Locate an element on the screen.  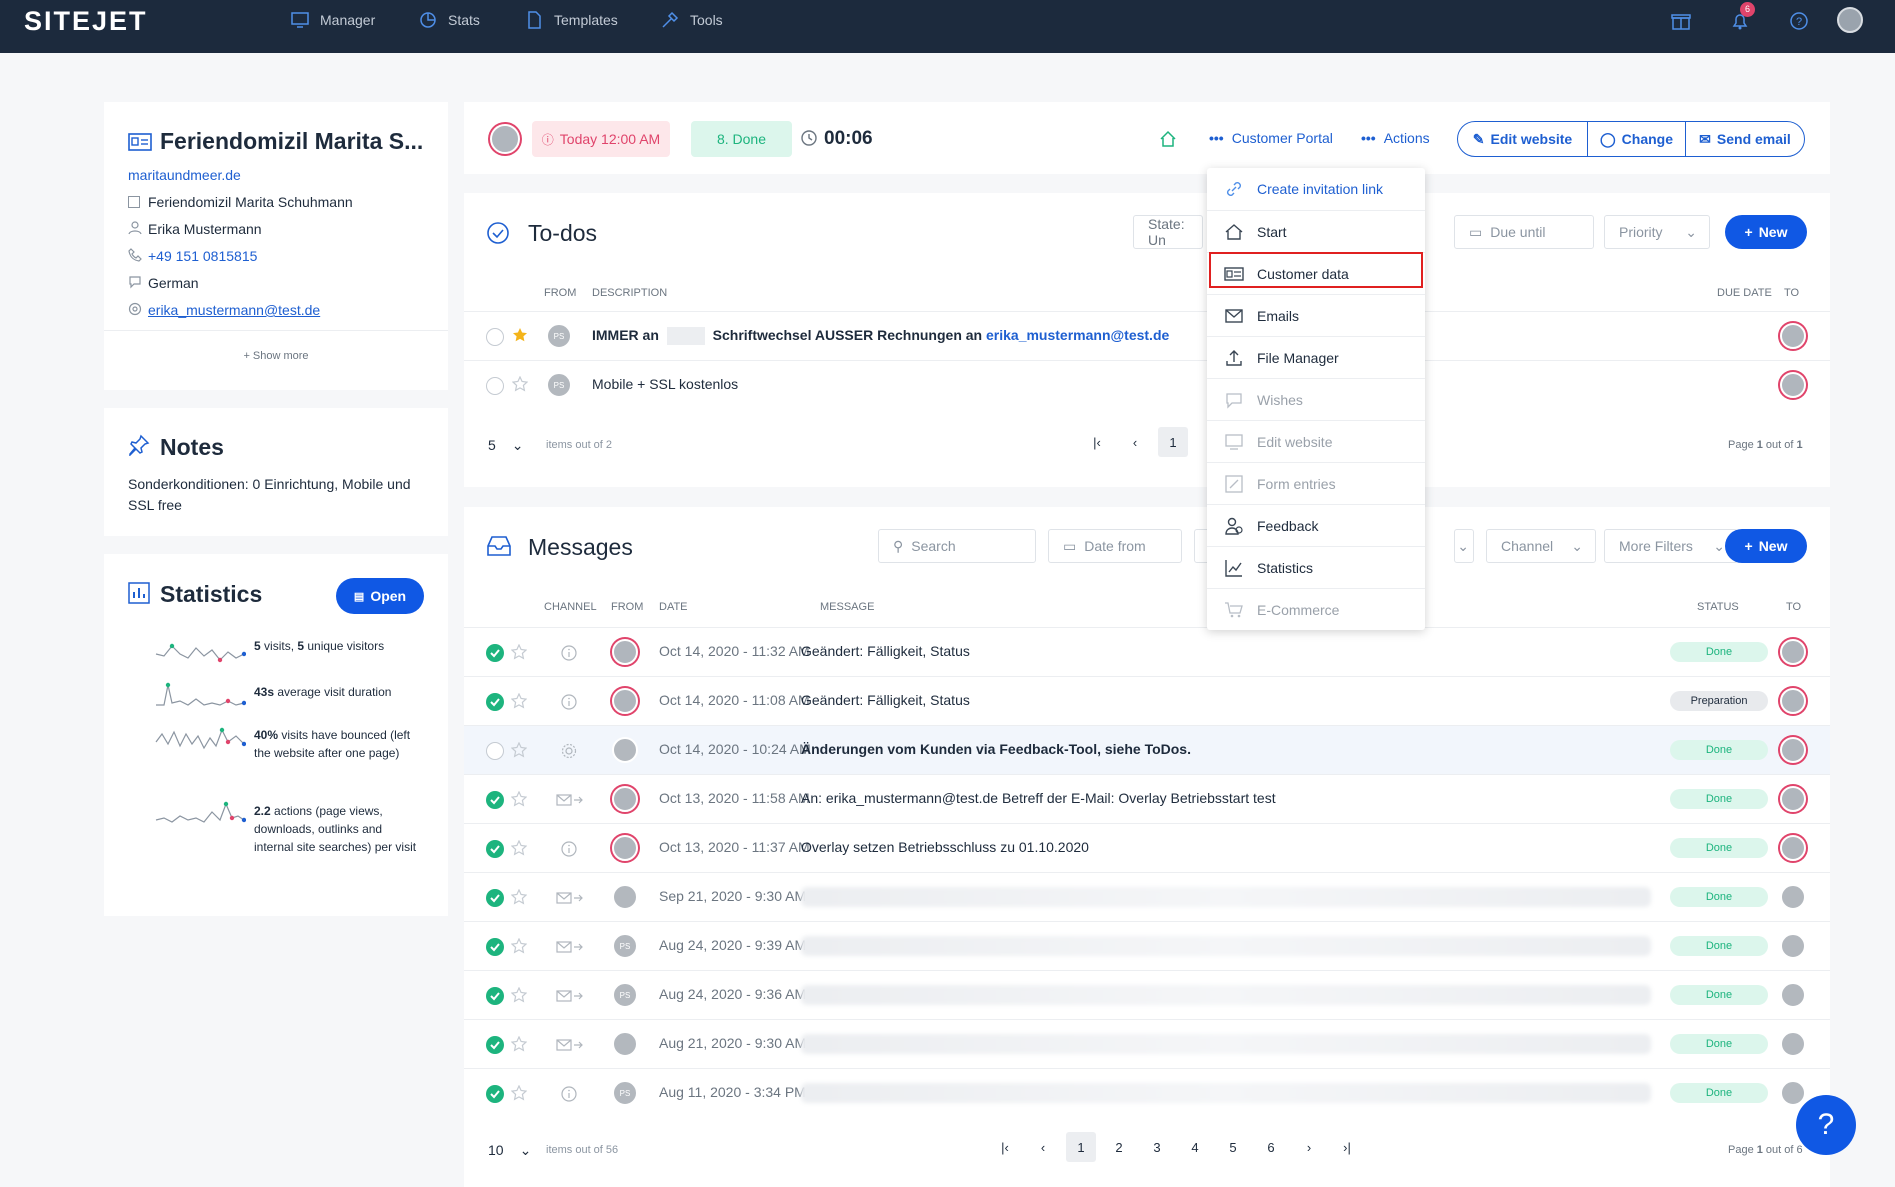
message-type-filter: ⌄ is located at coordinates (1464, 546).